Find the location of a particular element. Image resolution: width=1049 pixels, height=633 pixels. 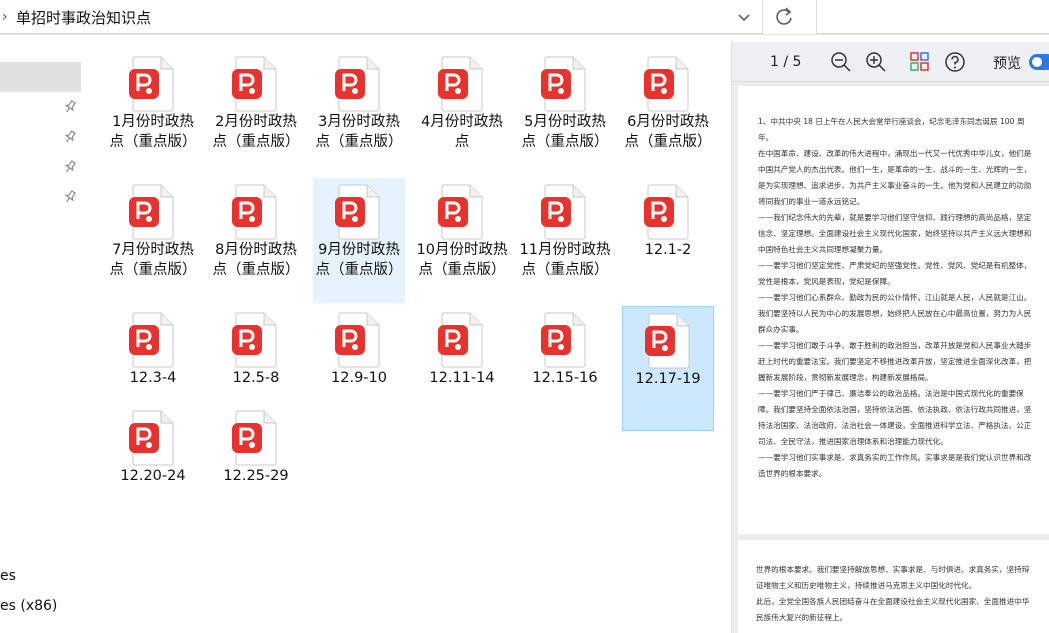

file-item: 12.9-10 is located at coordinates (359, 368).